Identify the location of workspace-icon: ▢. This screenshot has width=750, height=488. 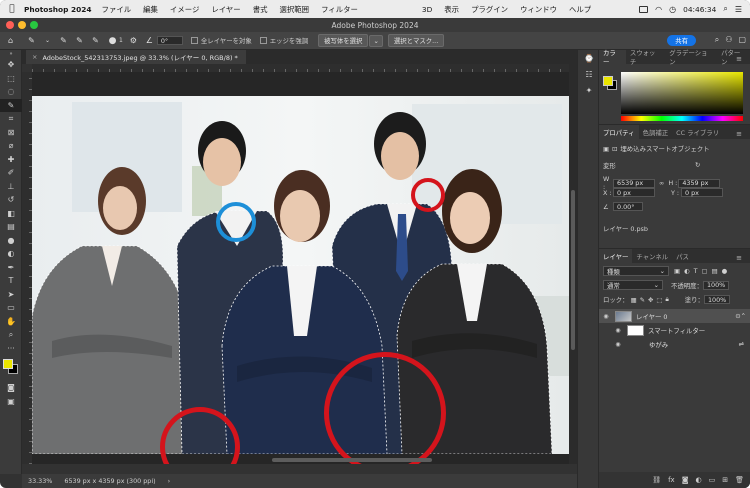
(742, 40).